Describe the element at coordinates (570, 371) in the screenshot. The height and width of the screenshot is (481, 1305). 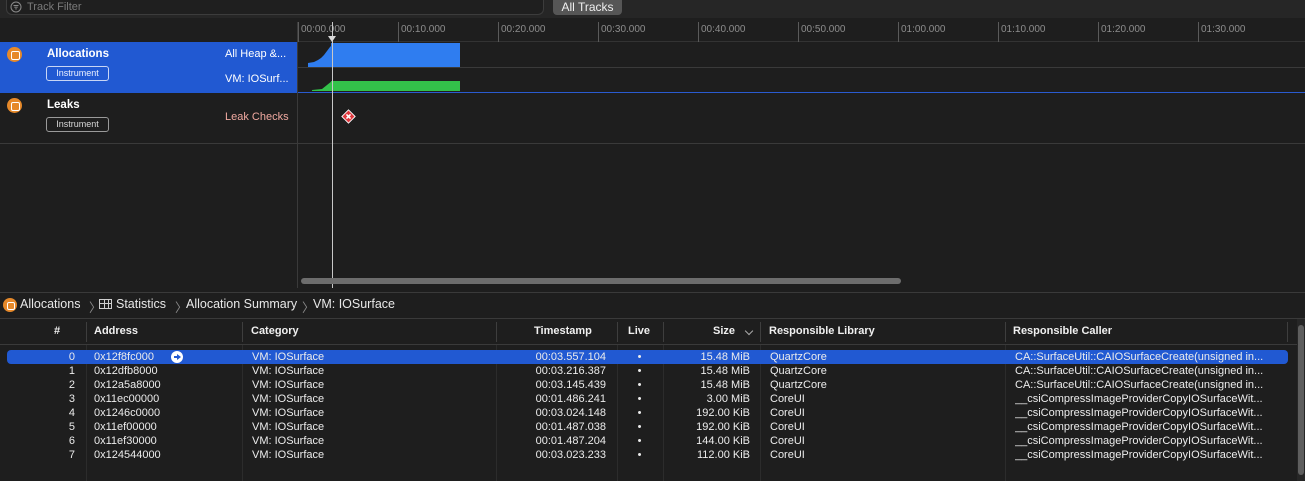
I see `cell-timestamp: 00:03.216.387` at that location.